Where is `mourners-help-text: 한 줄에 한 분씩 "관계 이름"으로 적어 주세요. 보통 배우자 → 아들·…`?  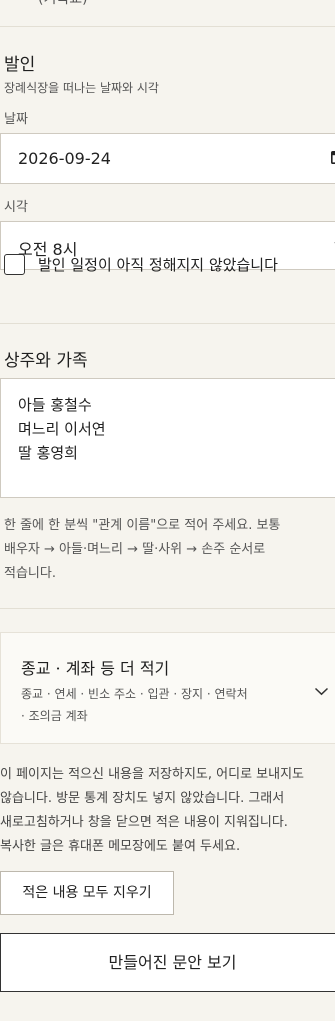 mourners-help-text: 한 줄에 한 분씩 "관계 이름"으로 적어 주세요. 보통 배우자 → 아들·… is located at coordinates (166, 550).